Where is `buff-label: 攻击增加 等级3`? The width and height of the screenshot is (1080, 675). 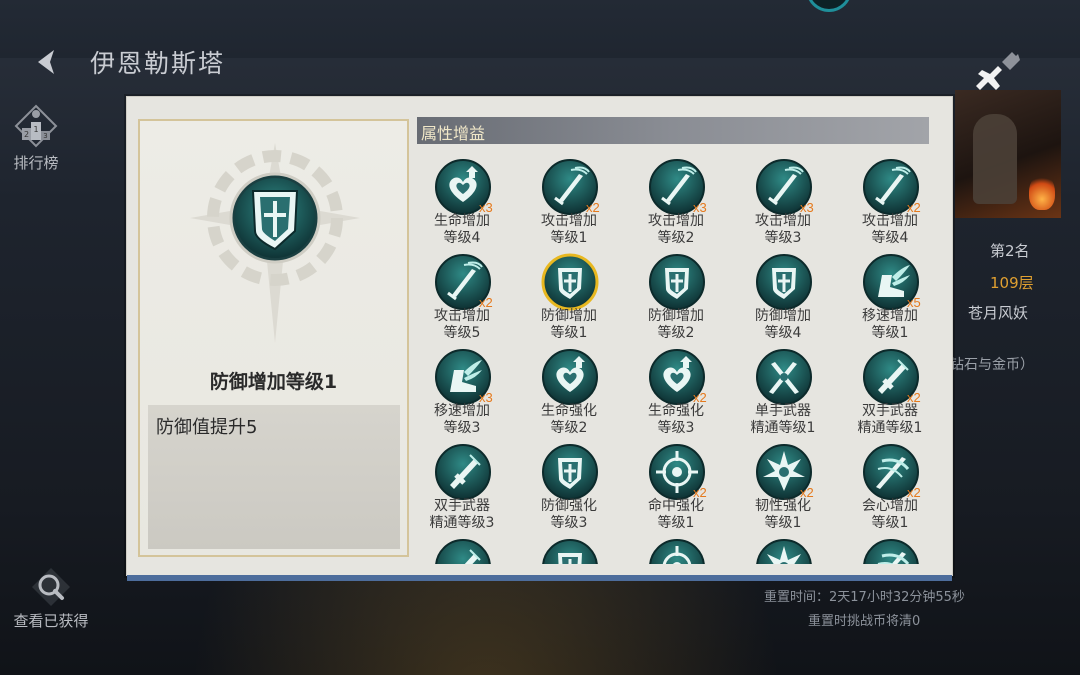 buff-label: 攻击增加 等级3 is located at coordinates (783, 229).